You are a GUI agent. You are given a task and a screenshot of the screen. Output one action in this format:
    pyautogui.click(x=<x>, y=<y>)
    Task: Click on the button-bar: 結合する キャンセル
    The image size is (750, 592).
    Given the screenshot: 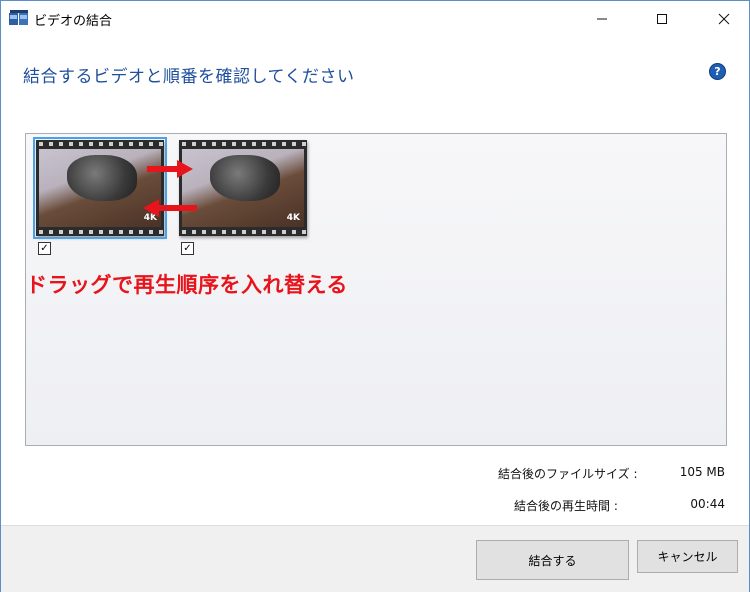 What is the action you would take?
    pyautogui.click(x=375, y=558)
    